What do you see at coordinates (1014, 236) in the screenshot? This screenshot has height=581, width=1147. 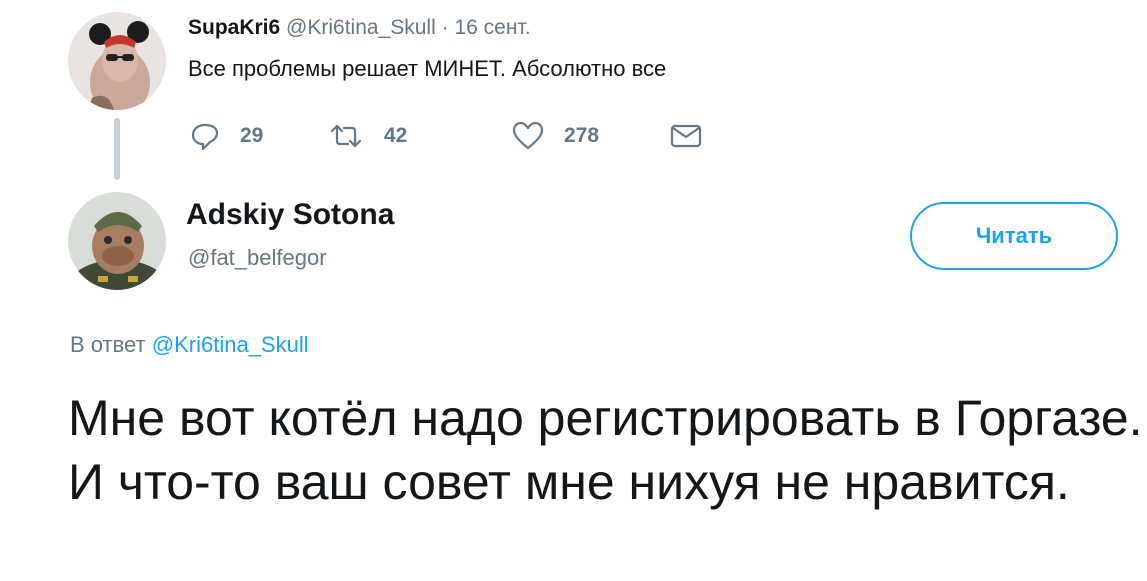 I see `follow-button: Читать` at bounding box center [1014, 236].